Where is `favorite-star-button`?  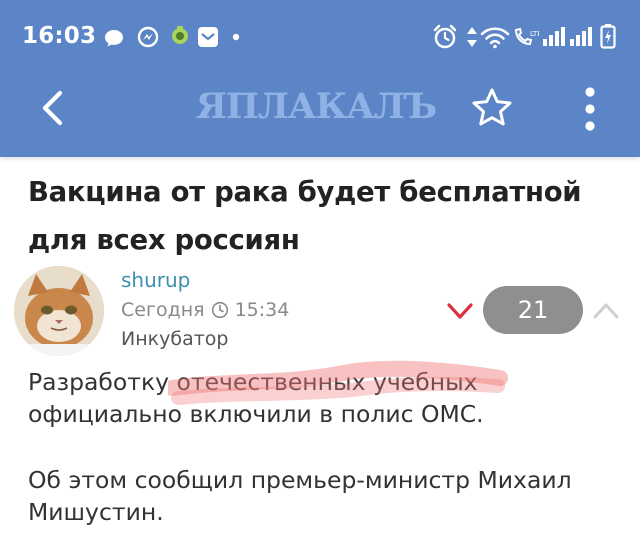
favorite-star-button is located at coordinates (492, 108).